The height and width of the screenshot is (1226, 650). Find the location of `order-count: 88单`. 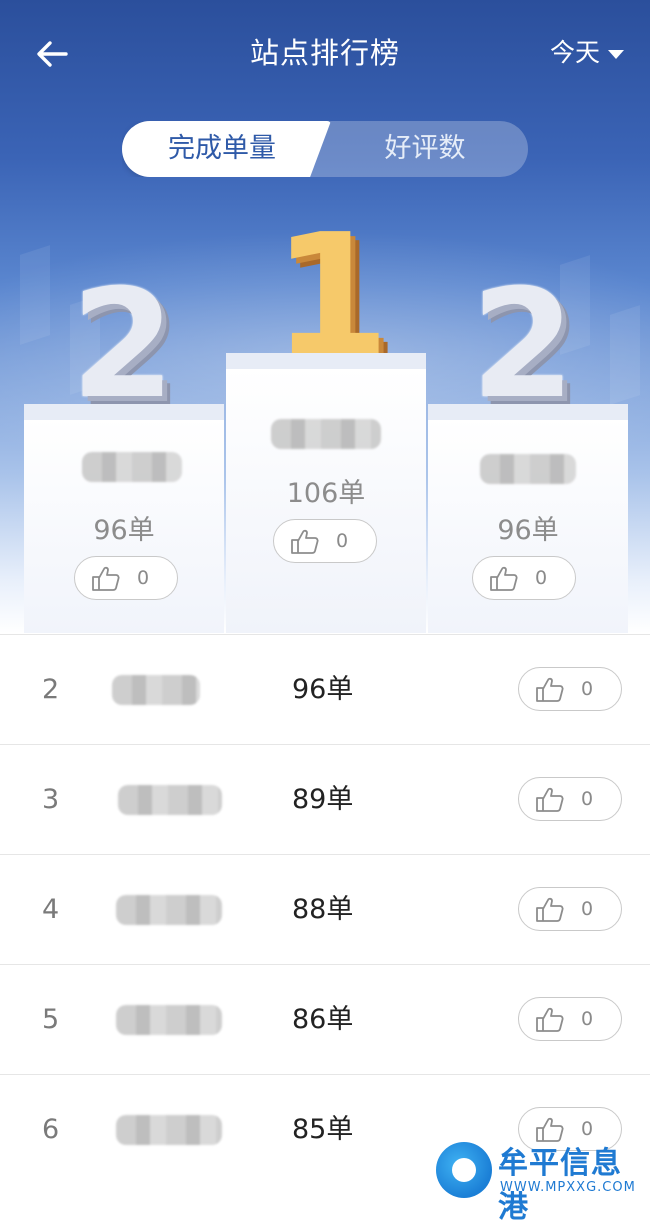

order-count: 88单 is located at coordinates (323, 909).